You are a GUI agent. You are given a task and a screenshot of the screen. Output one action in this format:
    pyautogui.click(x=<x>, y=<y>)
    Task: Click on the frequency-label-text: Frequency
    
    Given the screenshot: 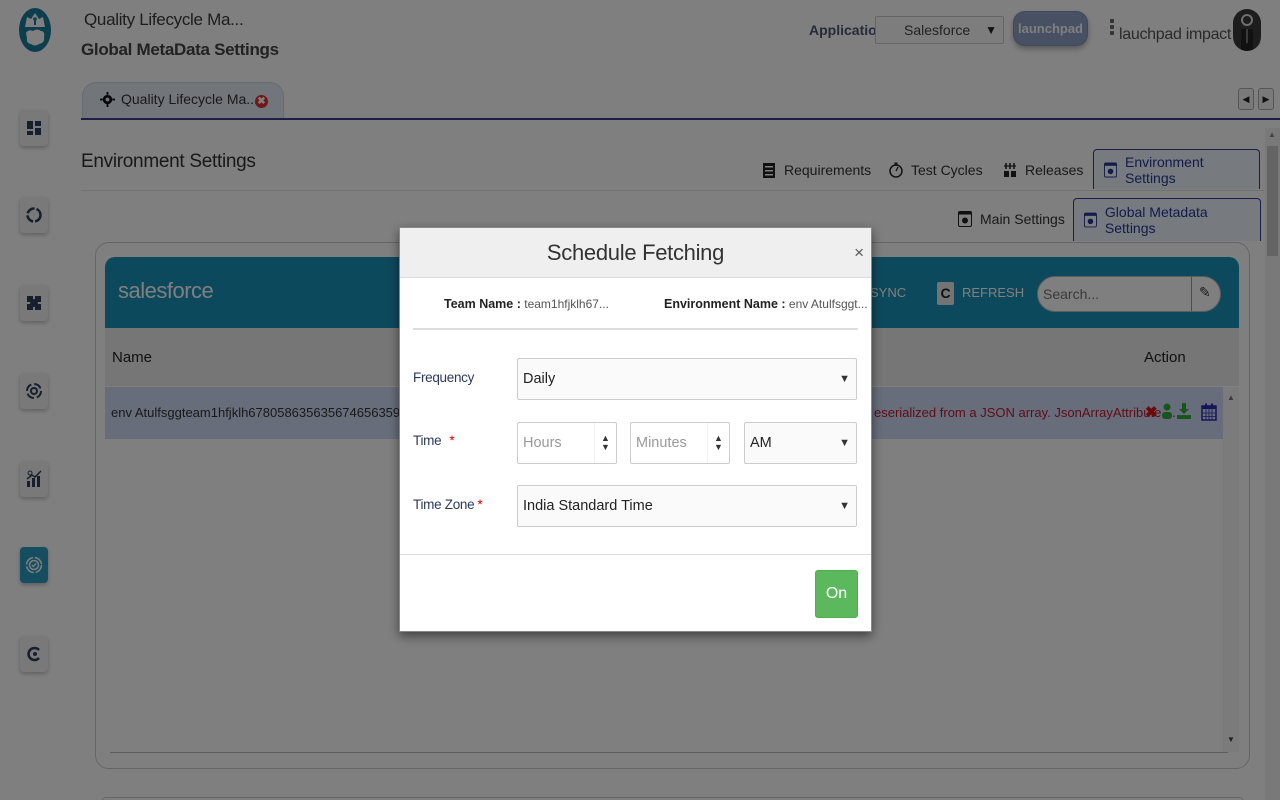 What is the action you would take?
    pyautogui.click(x=444, y=377)
    